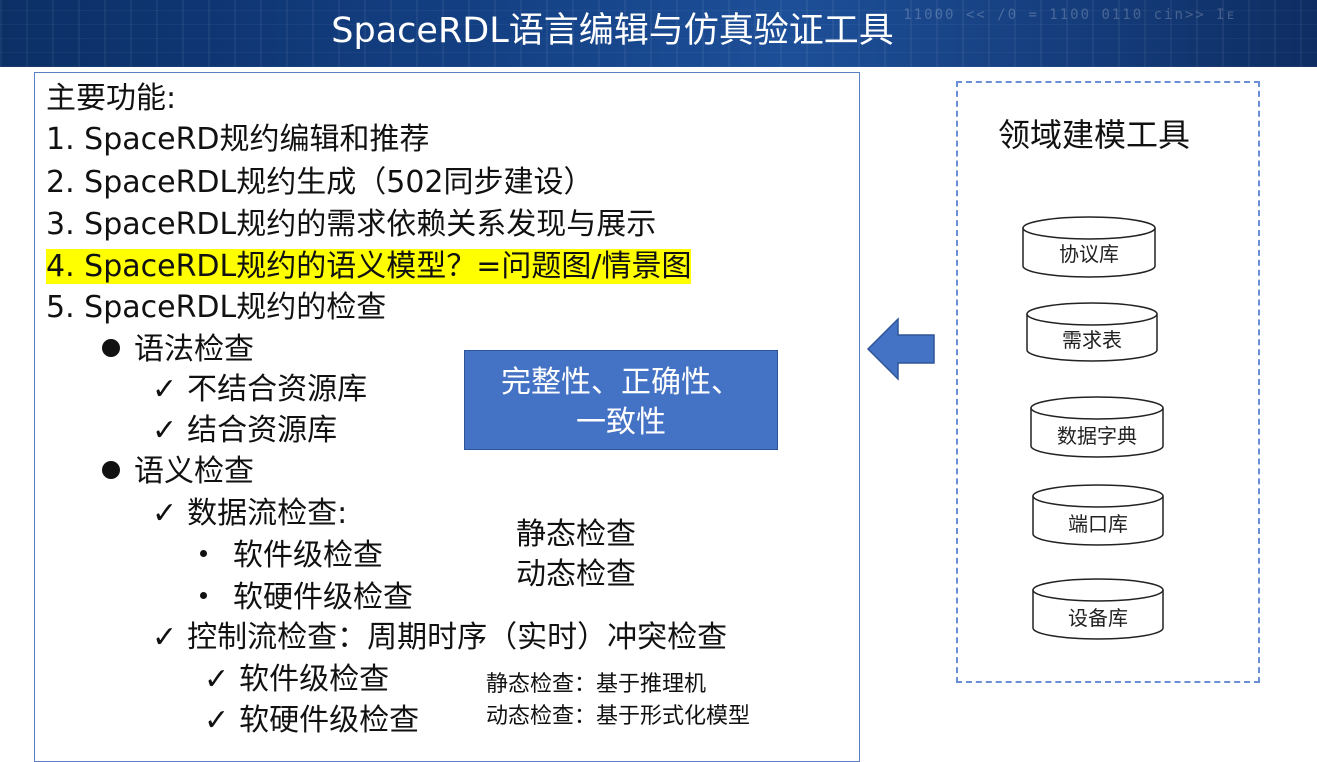 Image resolution: width=1317 pixels, height=762 pixels. What do you see at coordinates (277, 389) in the screenshot?
I see `syntax-check-child-label: 不结合资源库` at bounding box center [277, 389].